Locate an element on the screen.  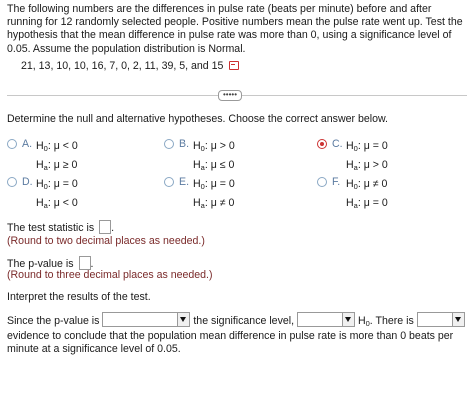
interpret-label: Interpret the results of the test. is located at coordinates (79, 297).